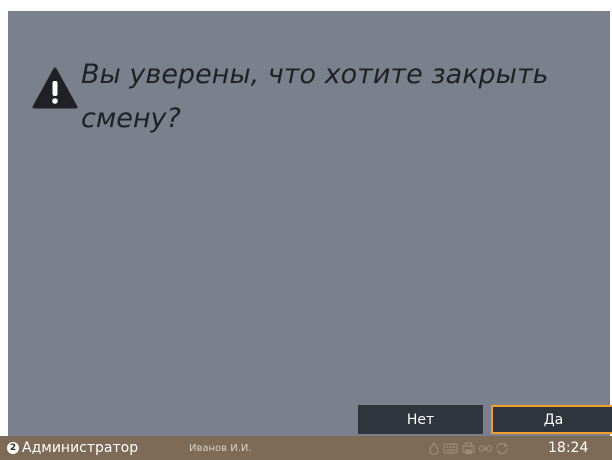 The image size is (612, 460). I want to click on role-badge: 2, so click(13, 448).